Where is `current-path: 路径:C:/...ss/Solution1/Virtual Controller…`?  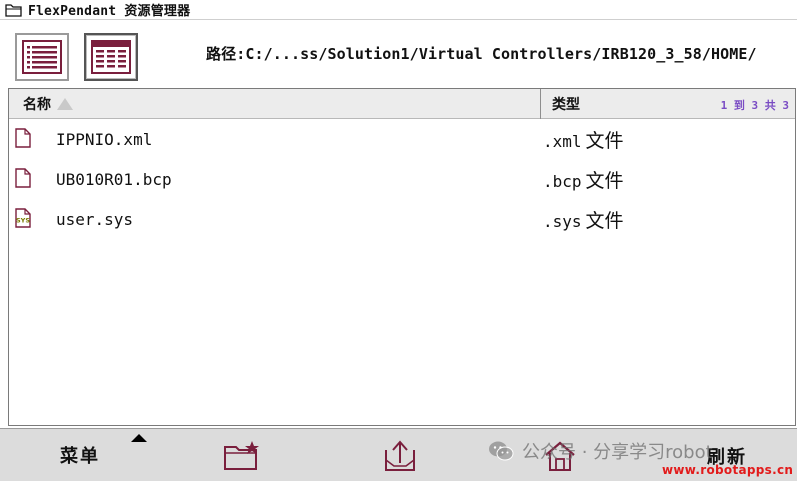
current-path: 路径:C:/...ss/Solution1/Virtual Controller… is located at coordinates (481, 54).